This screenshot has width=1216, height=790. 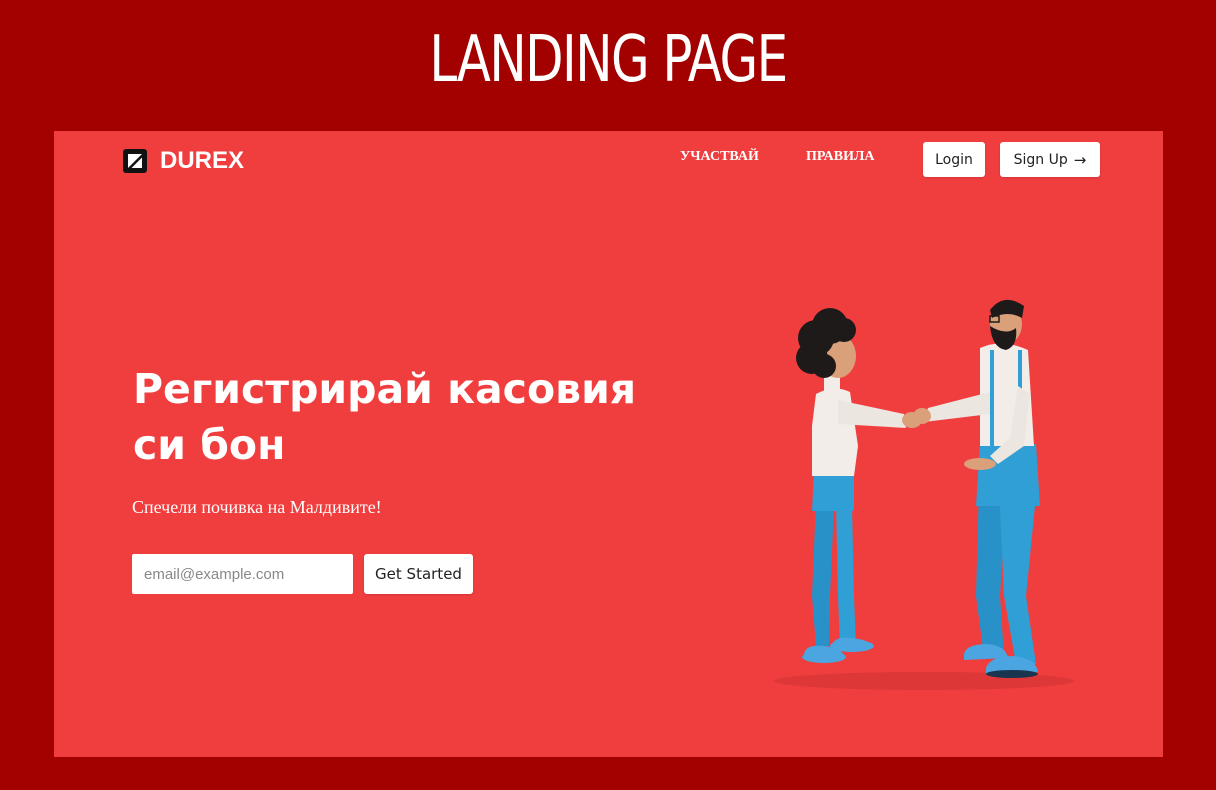 What do you see at coordinates (135, 161) in the screenshot?
I see `logo-icon` at bounding box center [135, 161].